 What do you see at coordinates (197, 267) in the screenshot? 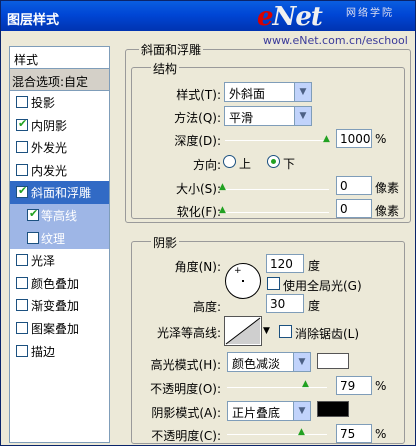
I see `angle-label: 角度(N):` at bounding box center [197, 267].